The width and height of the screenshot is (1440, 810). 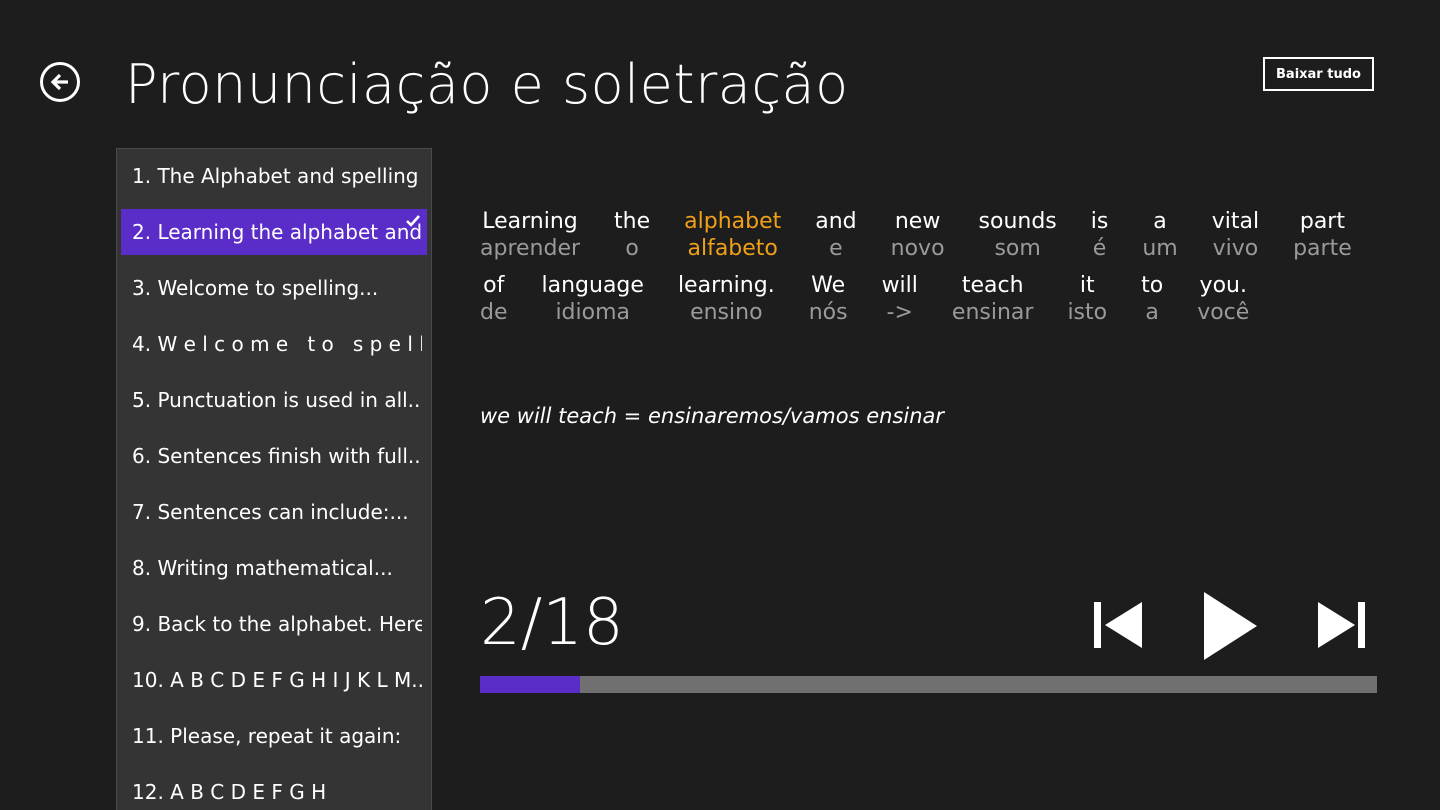 I want to click on english-word: vital, so click(x=1235, y=221).